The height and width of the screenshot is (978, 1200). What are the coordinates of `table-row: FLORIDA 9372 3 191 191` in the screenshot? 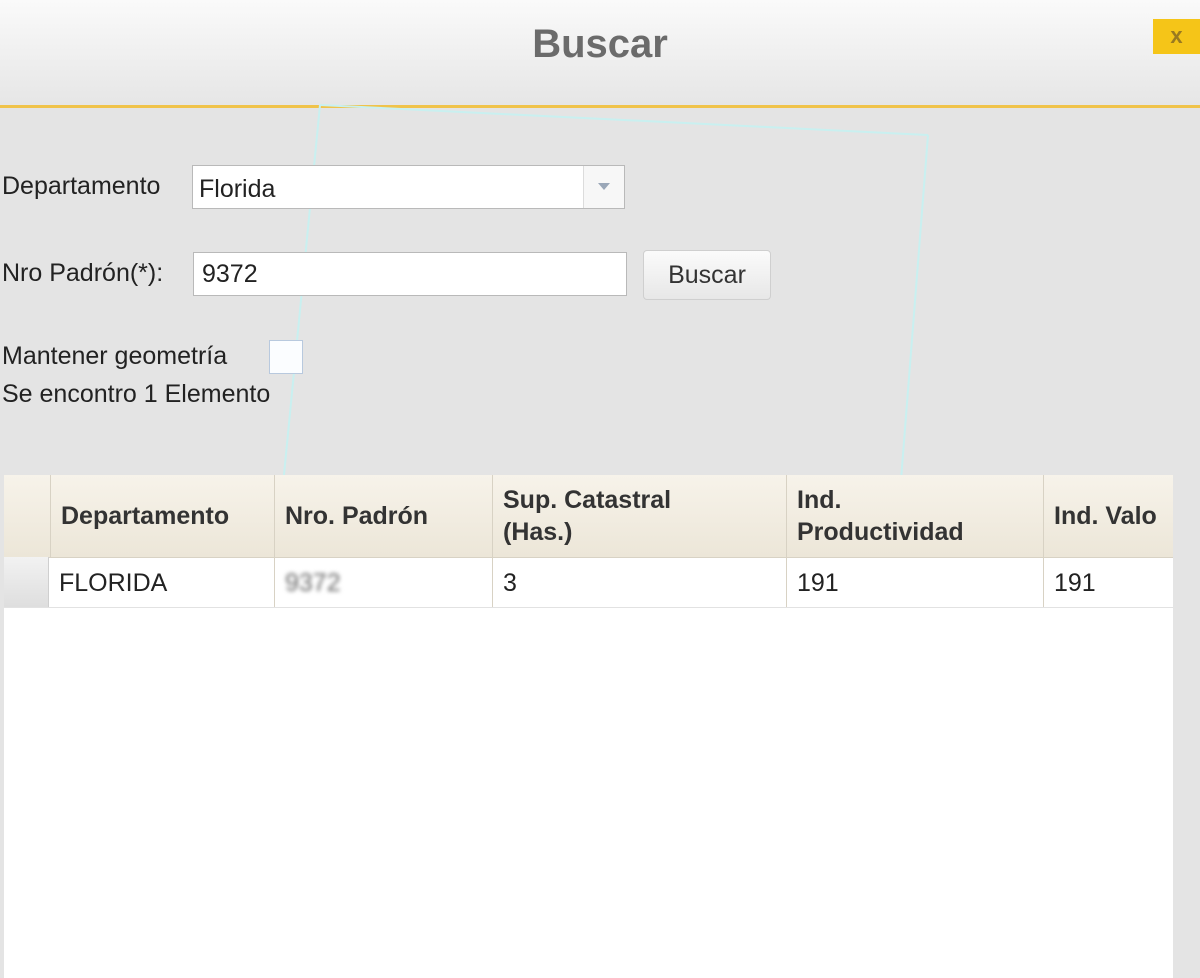 It's located at (588, 582).